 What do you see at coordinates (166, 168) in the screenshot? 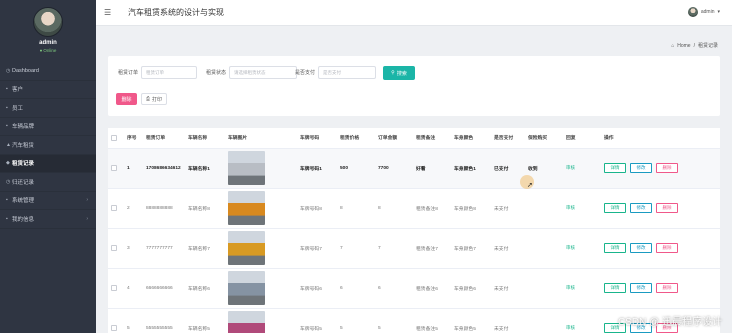
I see `cell-order: 1708686634612` at bounding box center [166, 168].